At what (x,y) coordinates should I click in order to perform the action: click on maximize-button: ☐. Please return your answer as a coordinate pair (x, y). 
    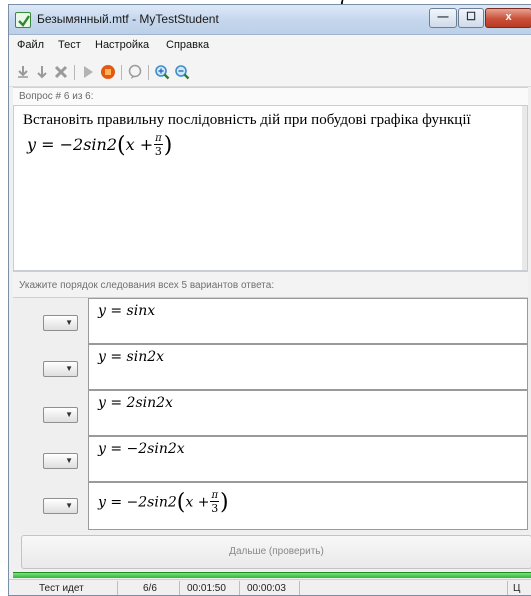
    Looking at the image, I should click on (471, 18).